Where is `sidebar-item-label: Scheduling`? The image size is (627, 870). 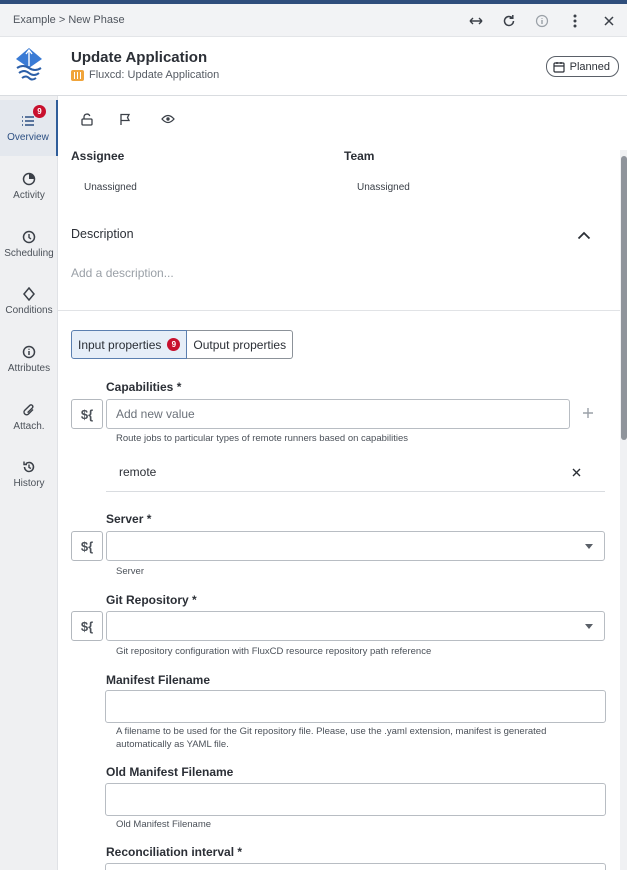 sidebar-item-label: Scheduling is located at coordinates (29, 253).